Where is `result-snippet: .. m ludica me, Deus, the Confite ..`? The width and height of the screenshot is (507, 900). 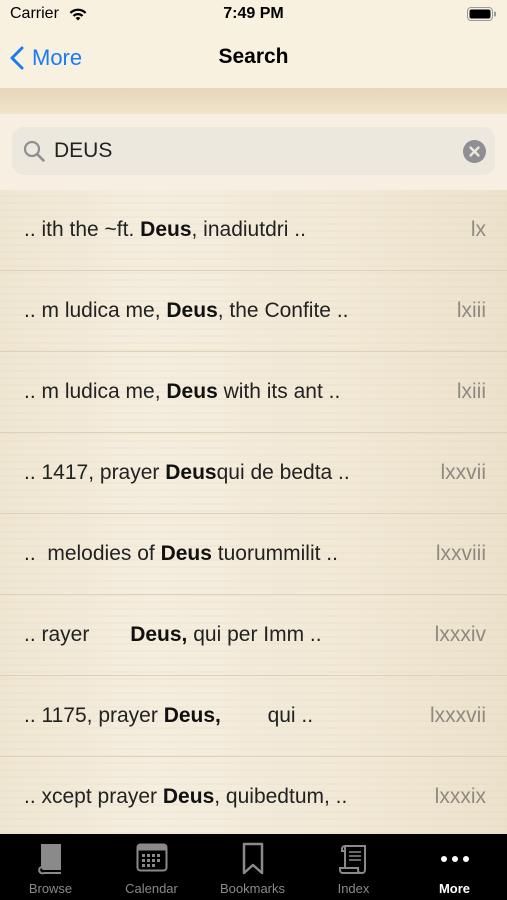 result-snippet: .. m ludica me, Deus, the Confite .. is located at coordinates (186, 310).